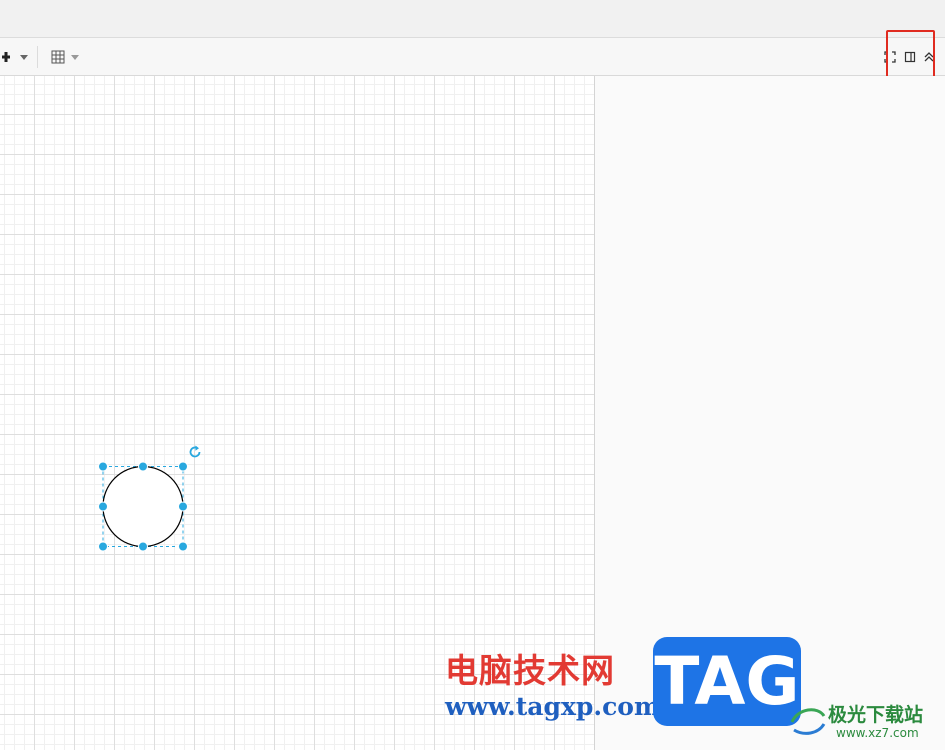 This screenshot has width=945, height=750. Describe the element at coordinates (183, 506) in the screenshot. I see `resize-handle-e` at that location.